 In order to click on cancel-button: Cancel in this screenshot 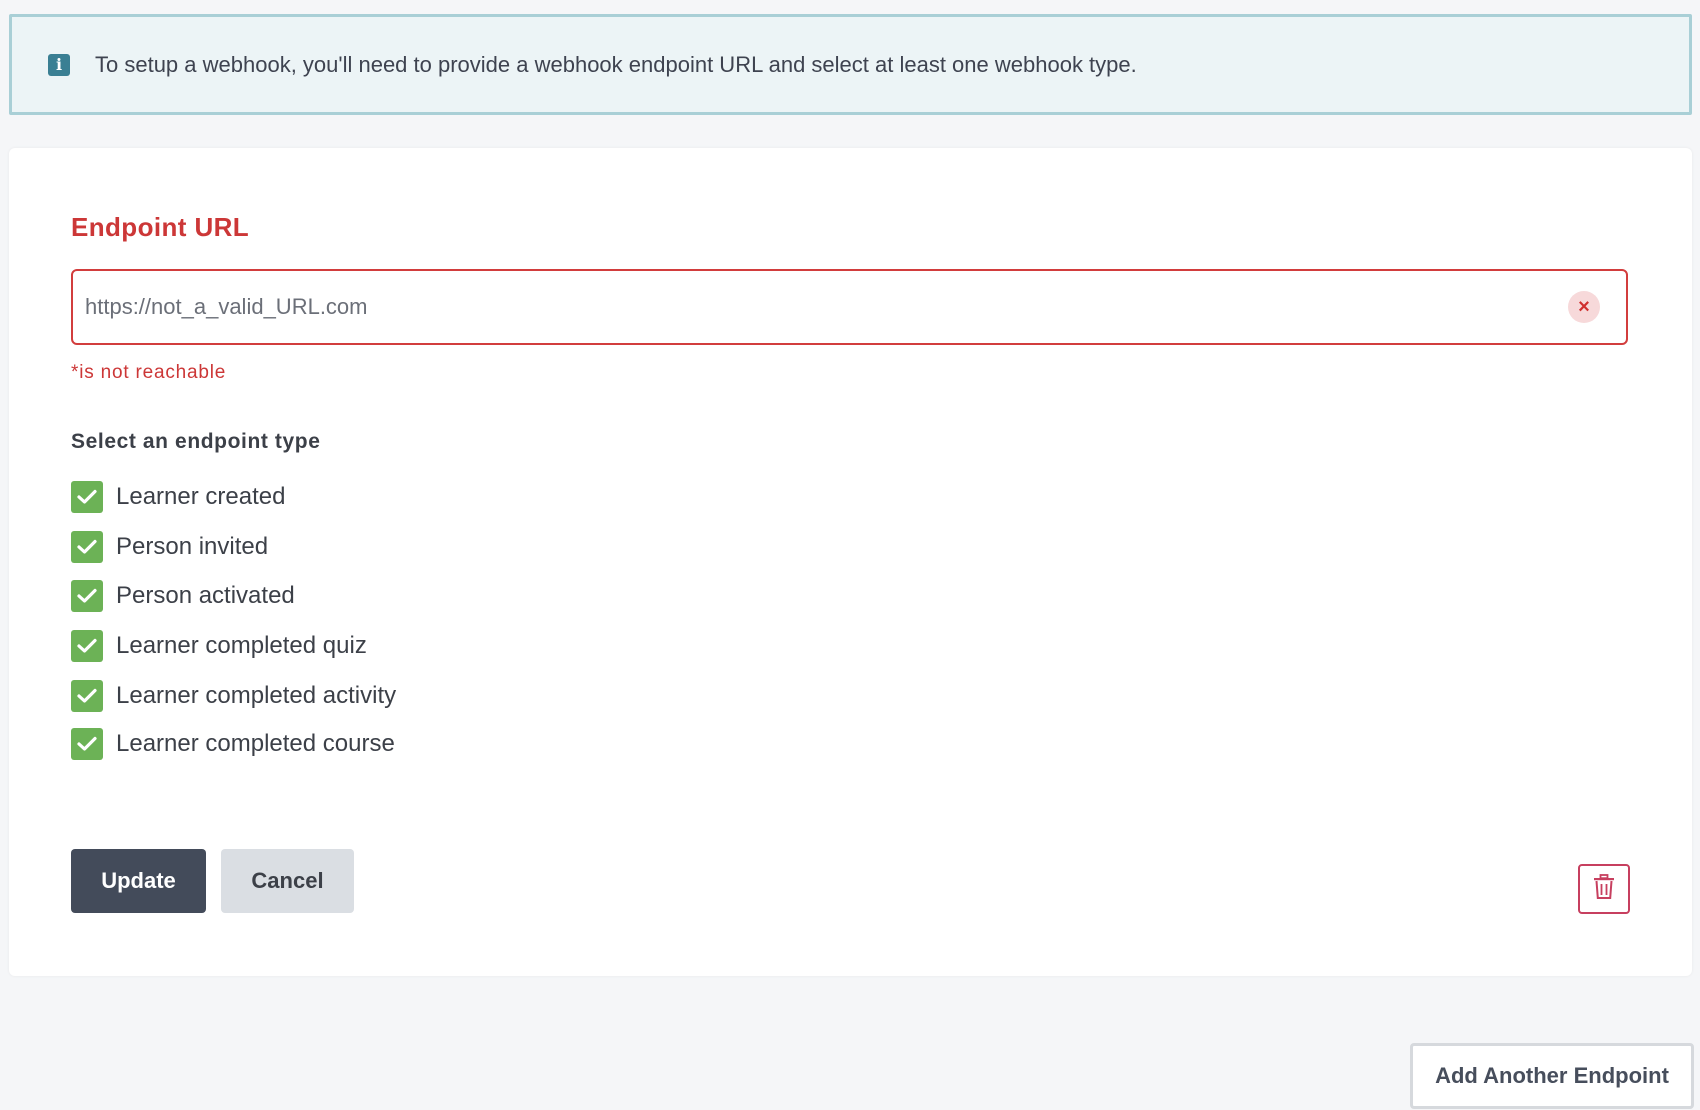, I will do `click(287, 881)`.